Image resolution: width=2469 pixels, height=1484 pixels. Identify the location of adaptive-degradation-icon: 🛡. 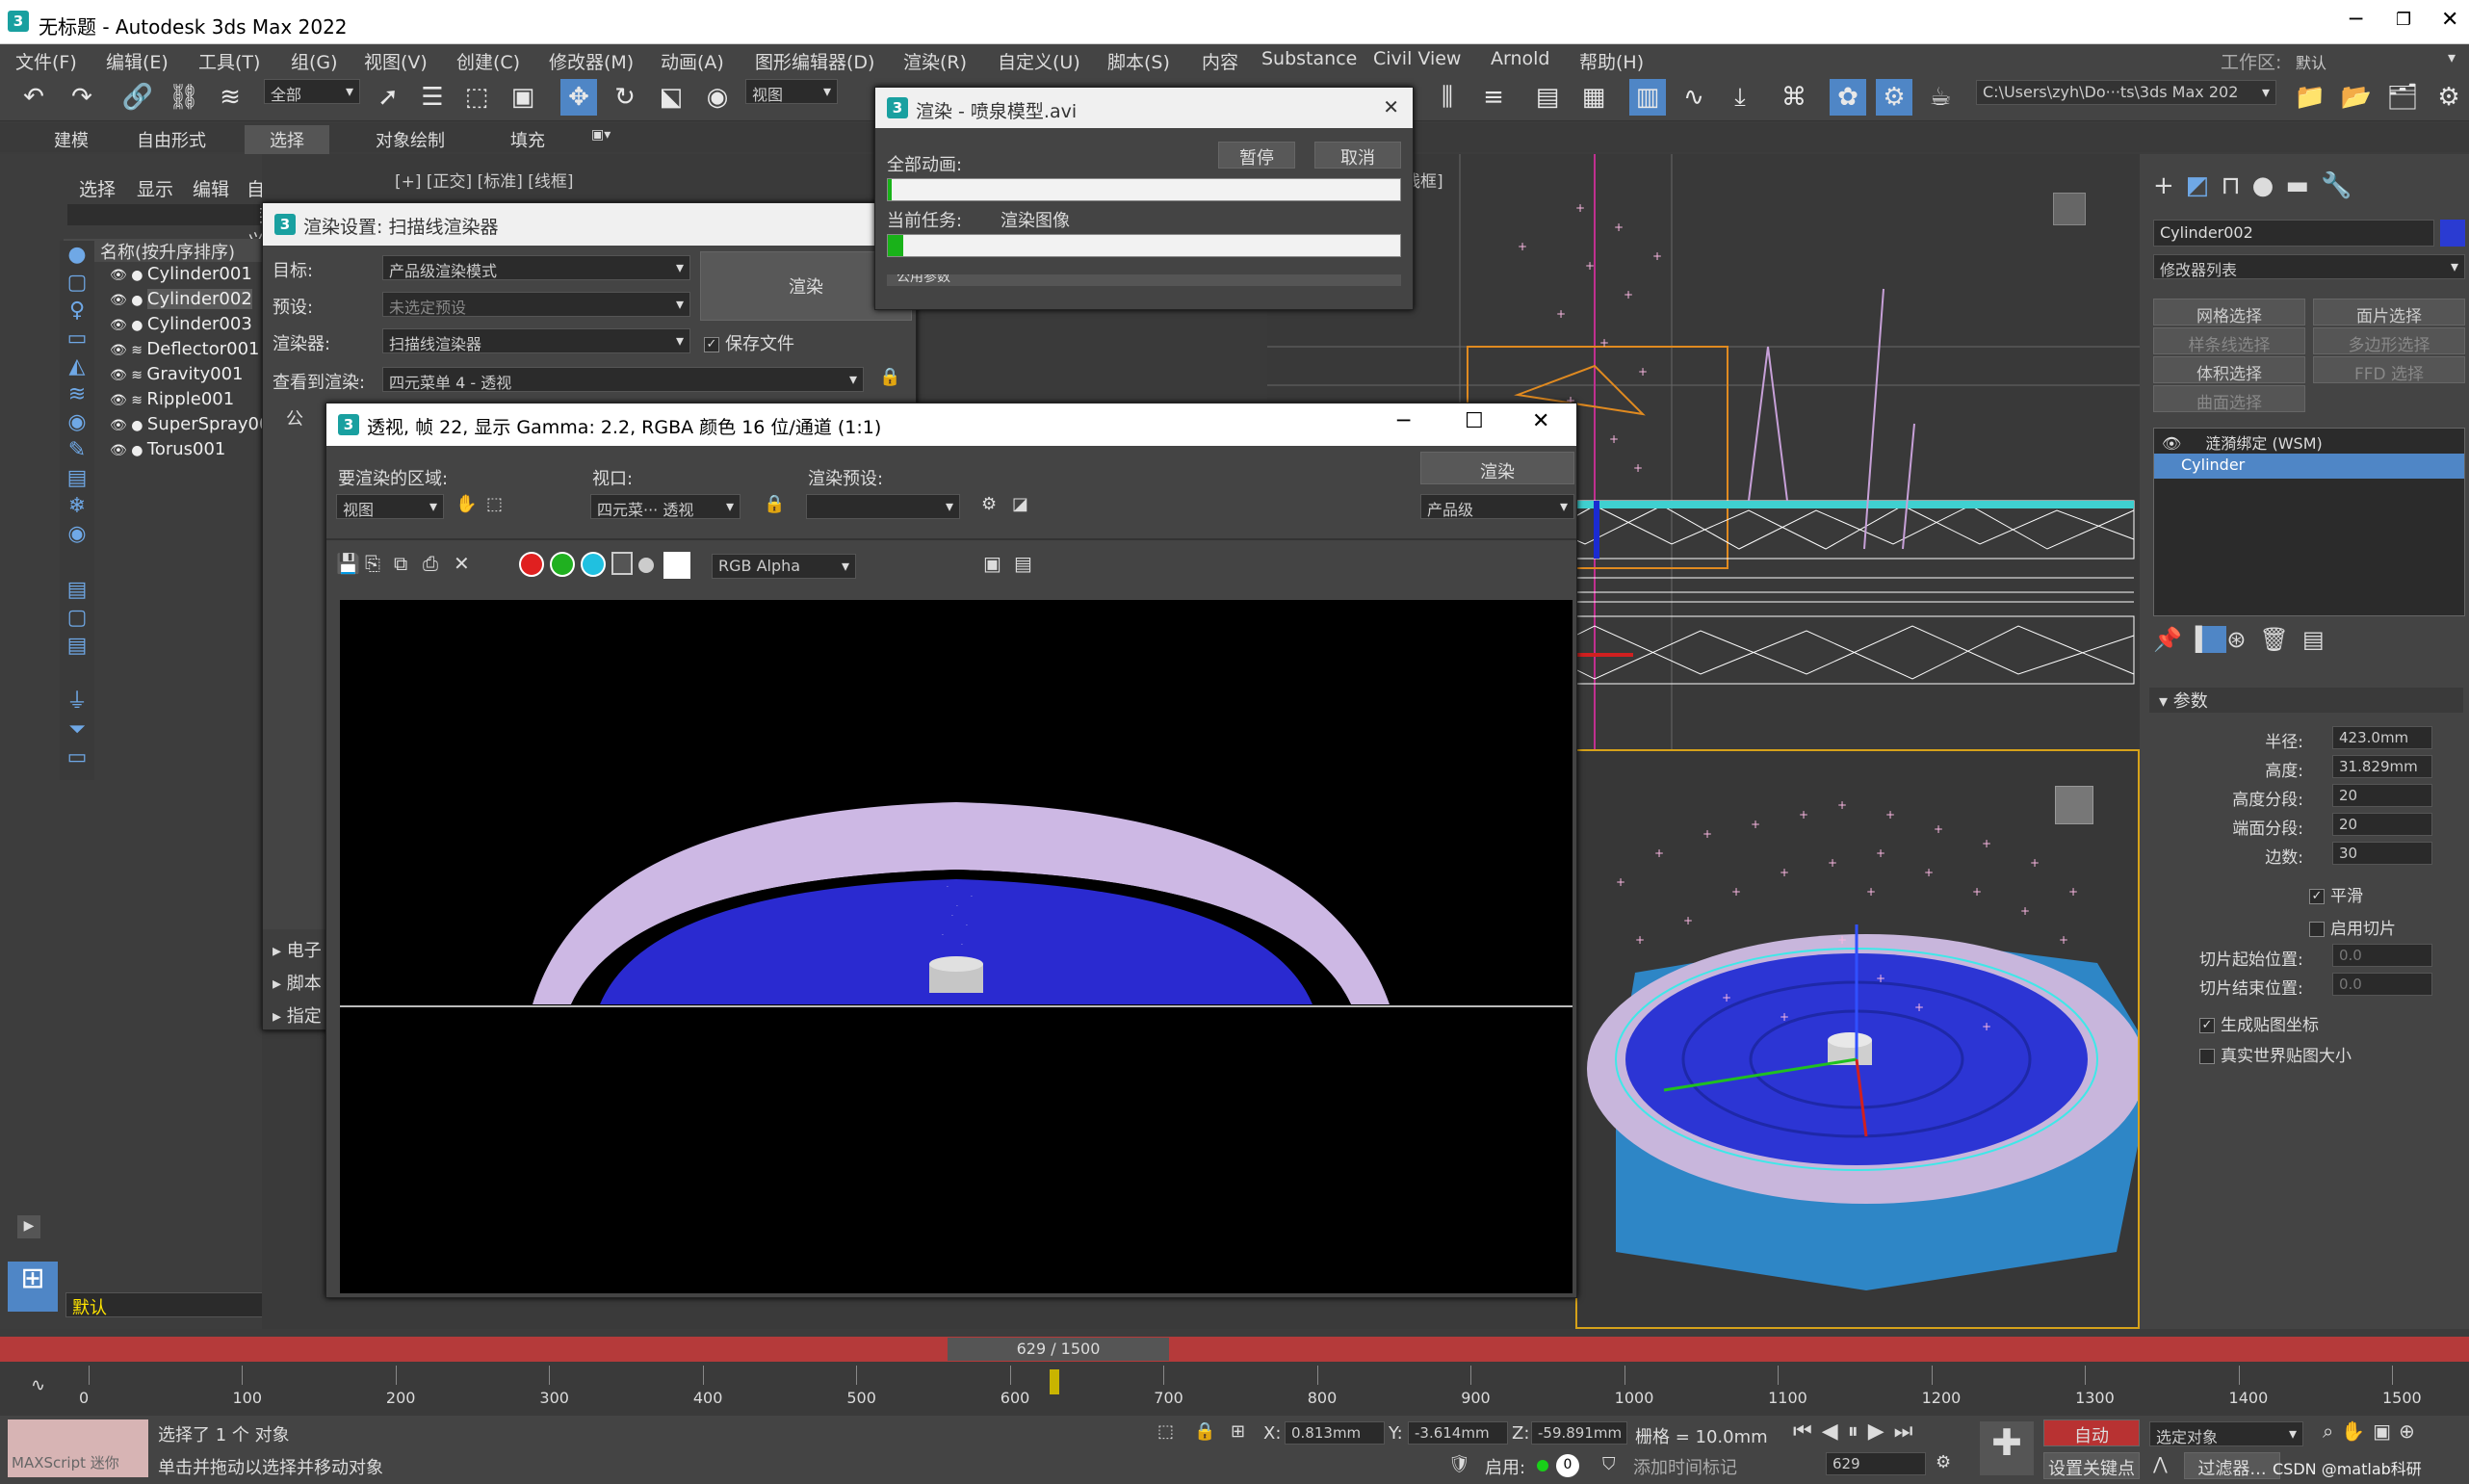
(1459, 1464).